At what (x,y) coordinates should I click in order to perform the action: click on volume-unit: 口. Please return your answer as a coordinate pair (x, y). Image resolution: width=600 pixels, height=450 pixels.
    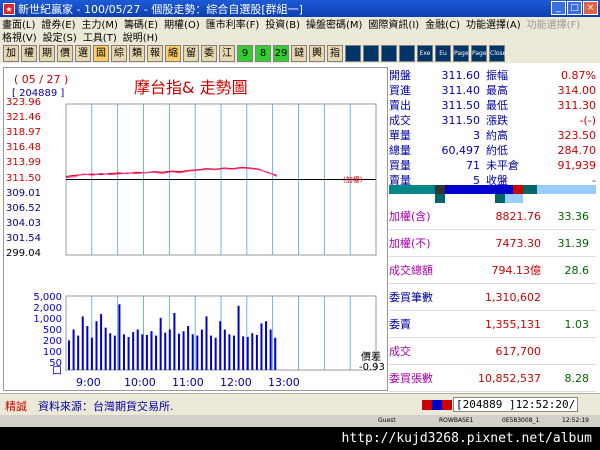
    Looking at the image, I should click on (57, 371).